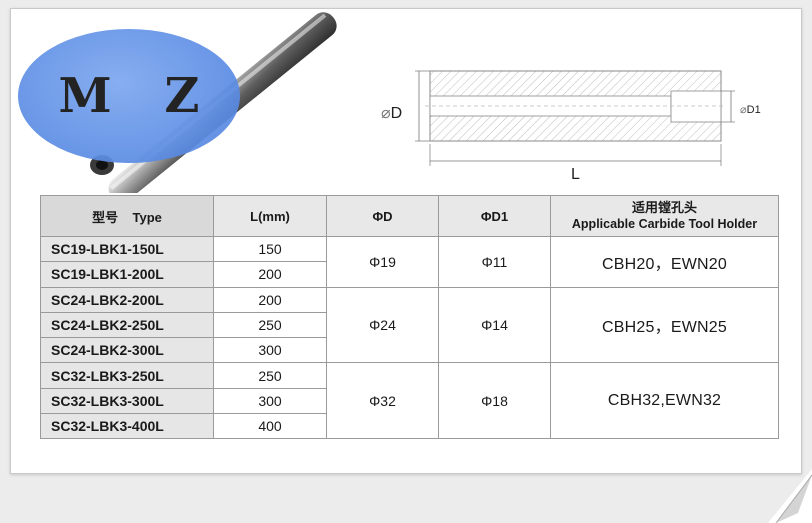  Describe the element at coordinates (392, 113) in the screenshot. I see `outer-diameter-label: ⌀D` at that location.